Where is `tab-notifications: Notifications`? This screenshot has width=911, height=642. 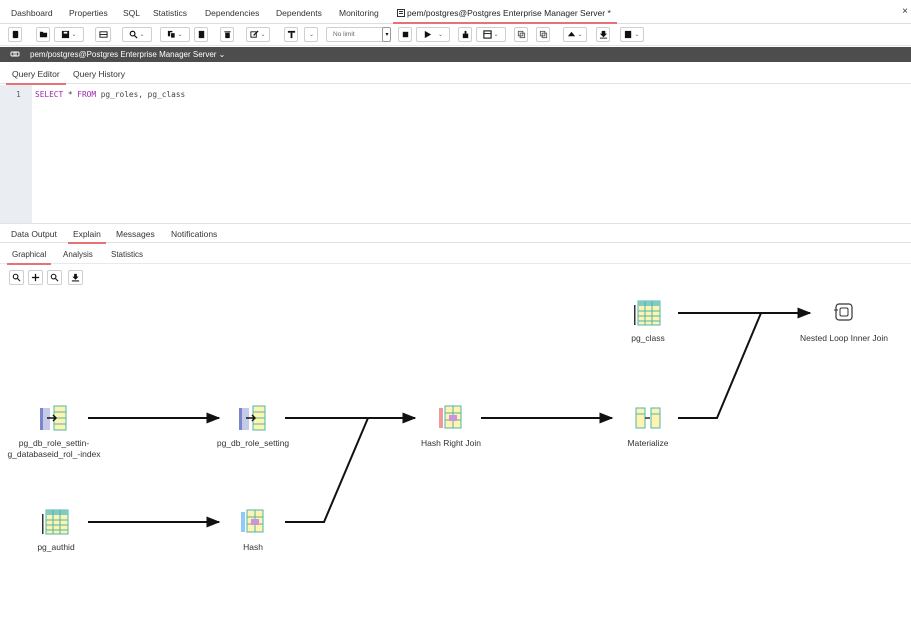 tab-notifications: Notifications is located at coordinates (194, 234).